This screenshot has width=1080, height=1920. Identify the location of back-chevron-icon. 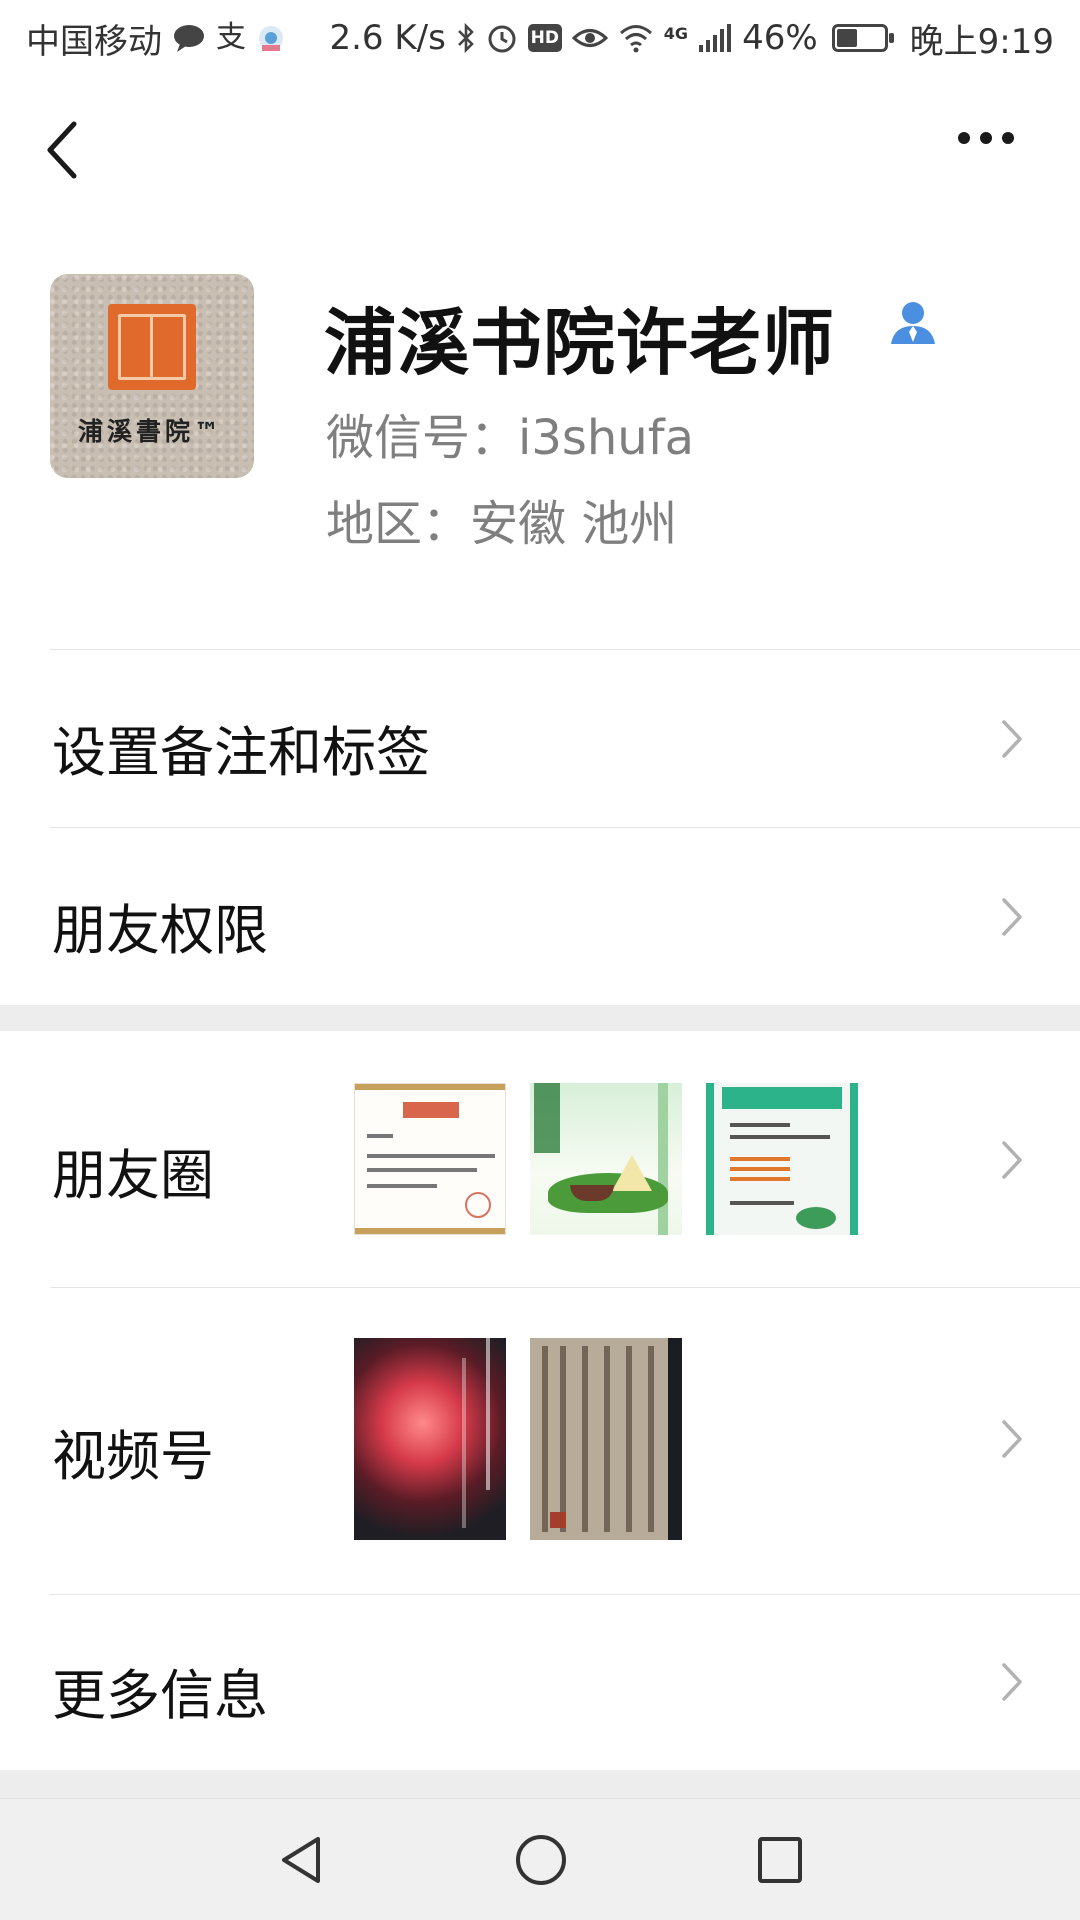
(64, 150).